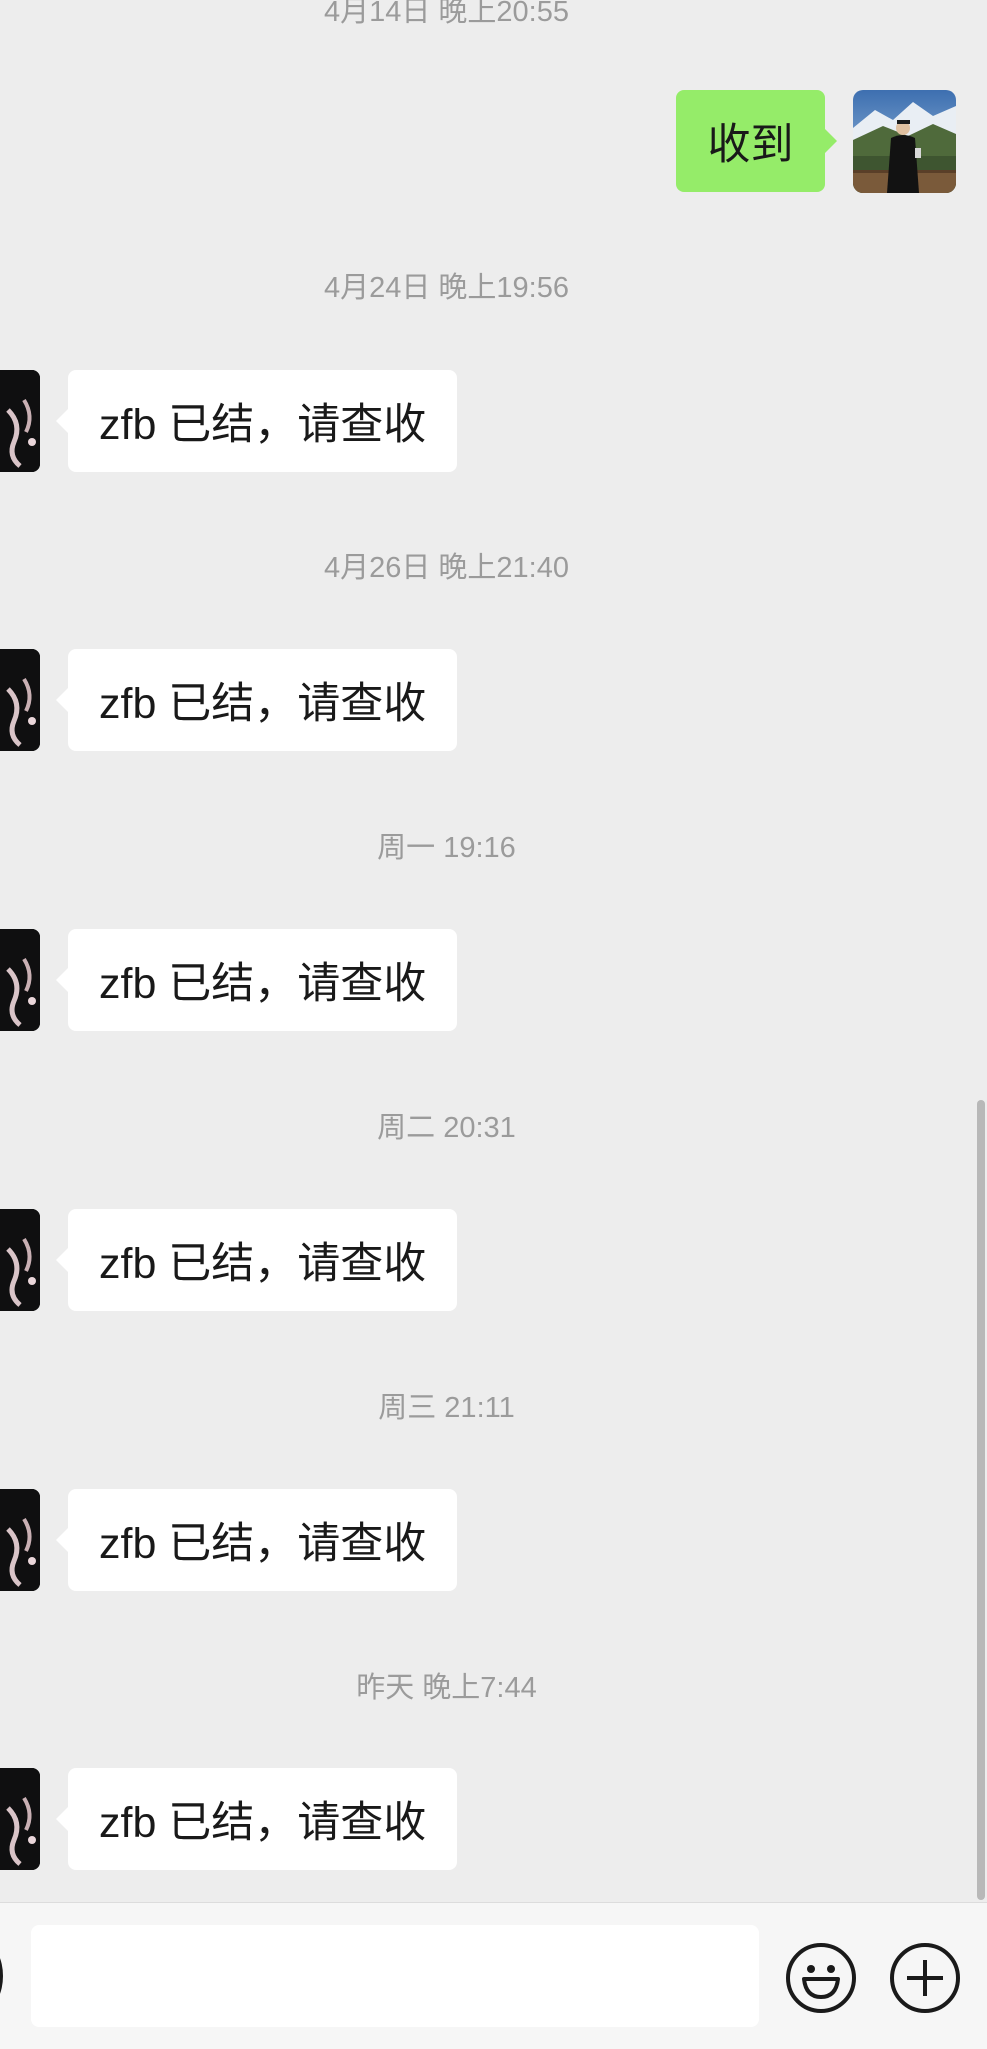  Describe the element at coordinates (446, 1688) in the screenshot. I see `timestamp: 昨天 晚上7:44` at that location.